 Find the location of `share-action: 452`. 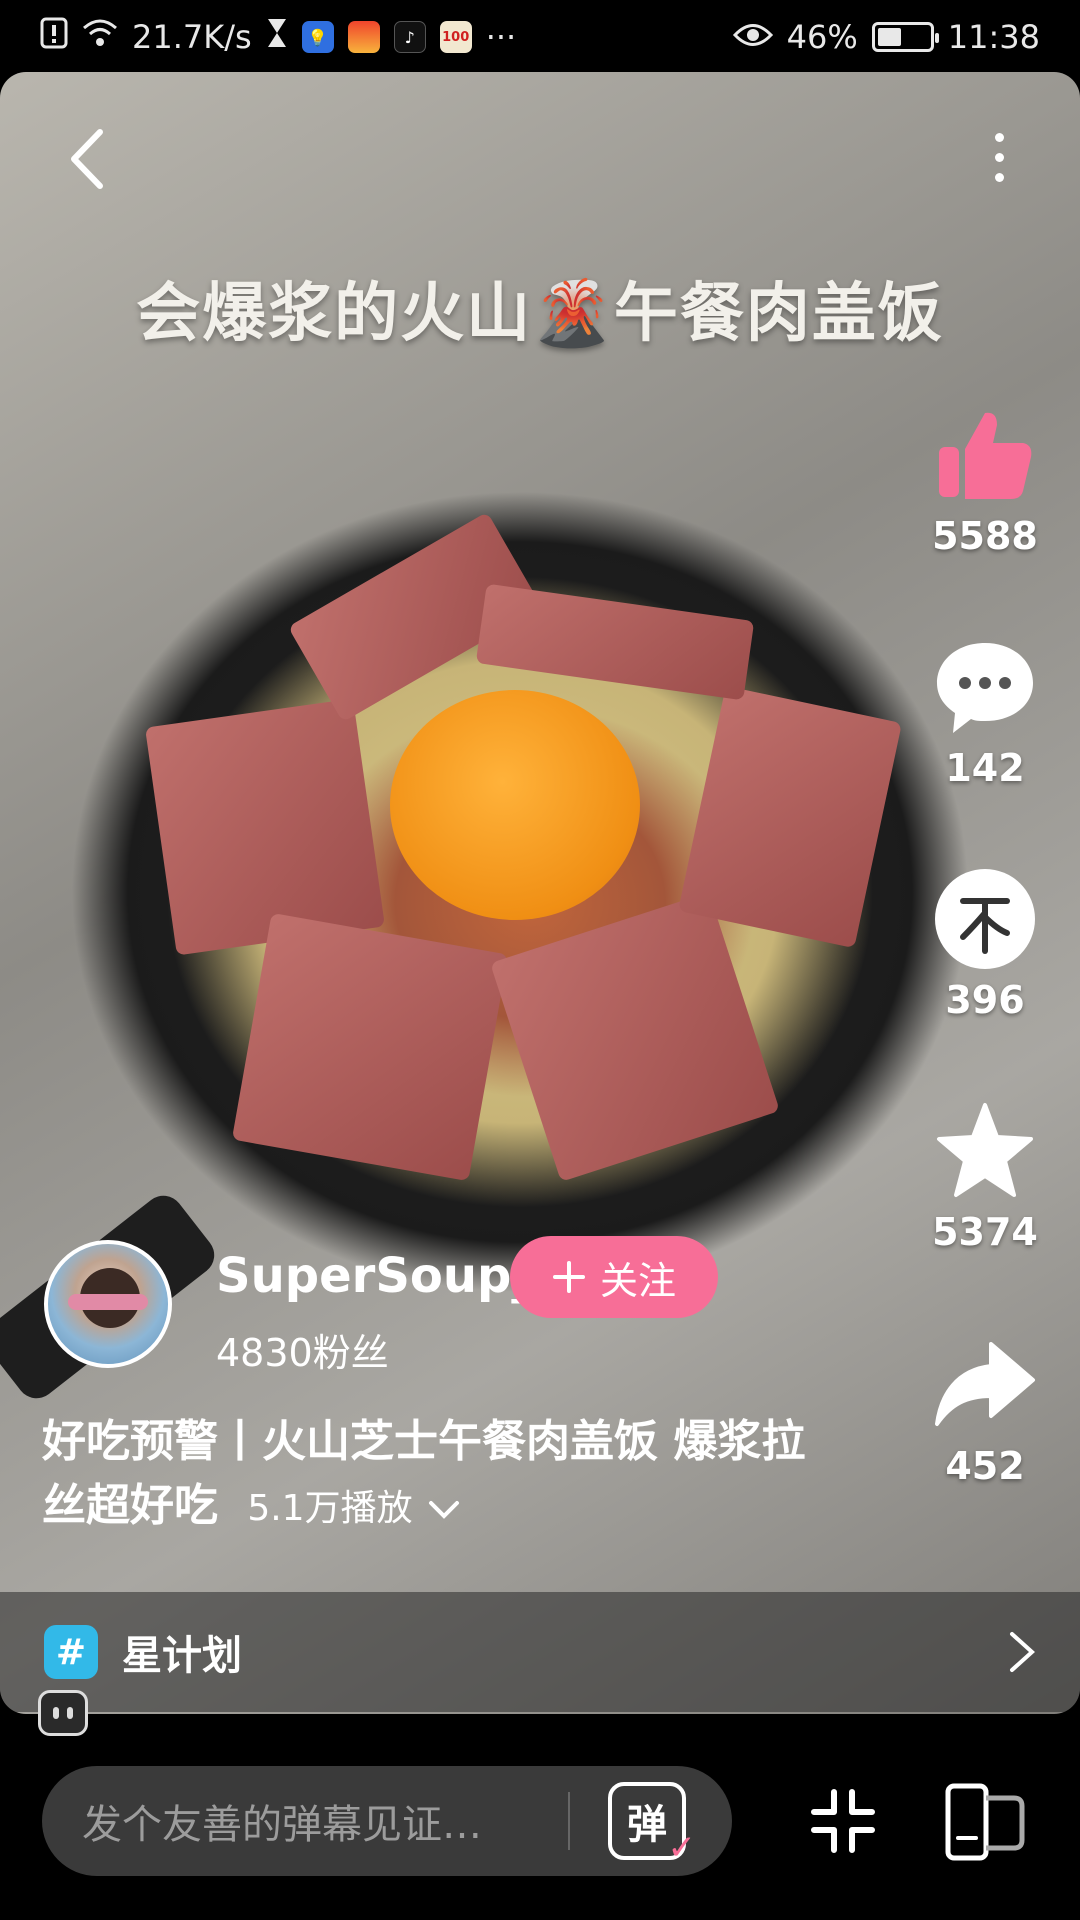

share-action: 452 is located at coordinates (985, 1409).